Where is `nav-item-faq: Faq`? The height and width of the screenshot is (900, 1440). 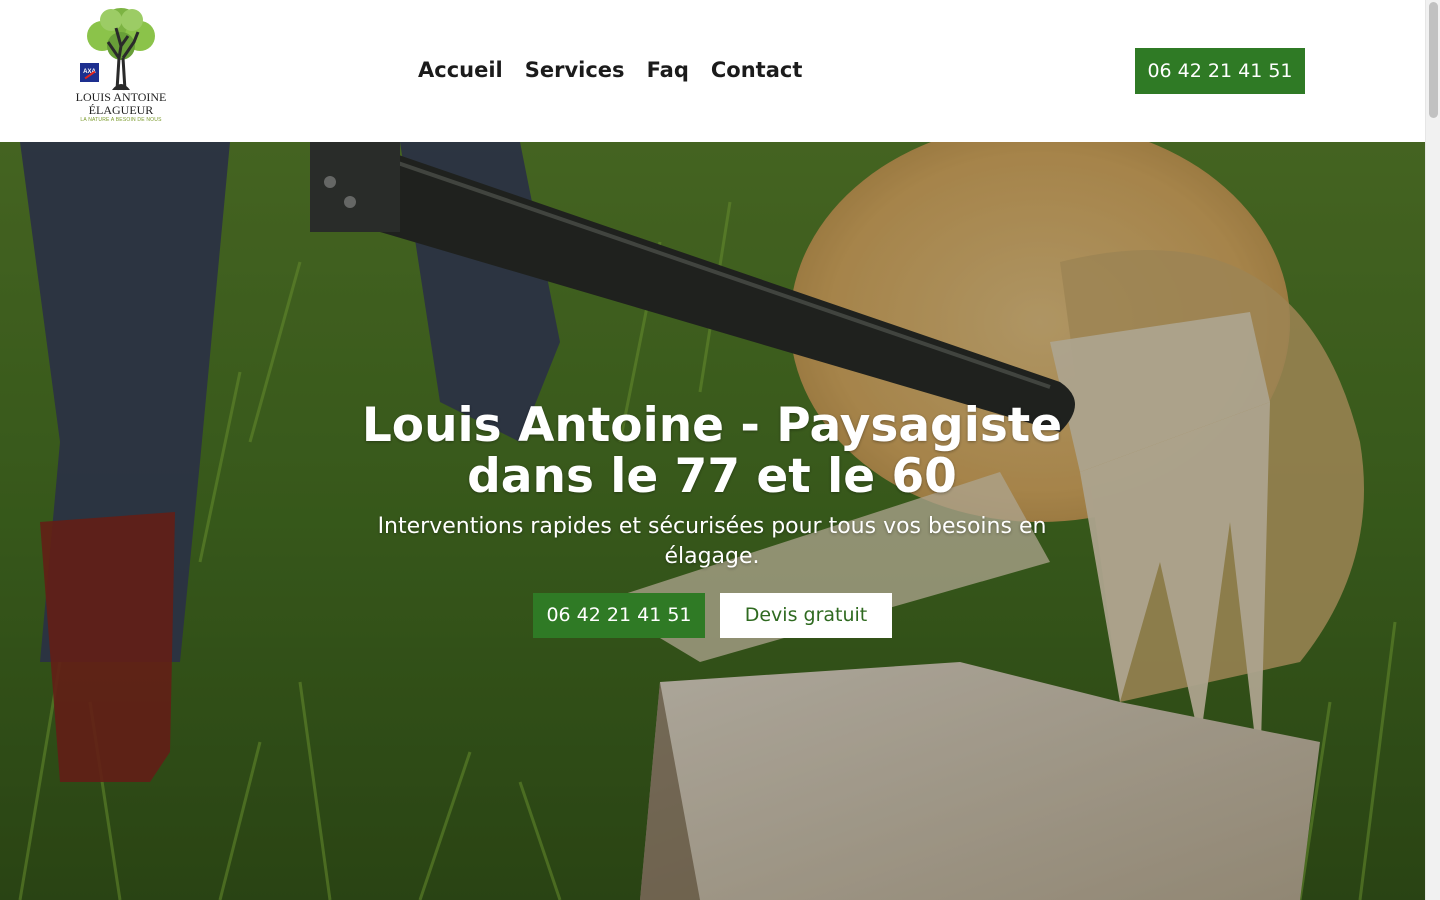
nav-item-faq: Faq is located at coordinates (668, 70).